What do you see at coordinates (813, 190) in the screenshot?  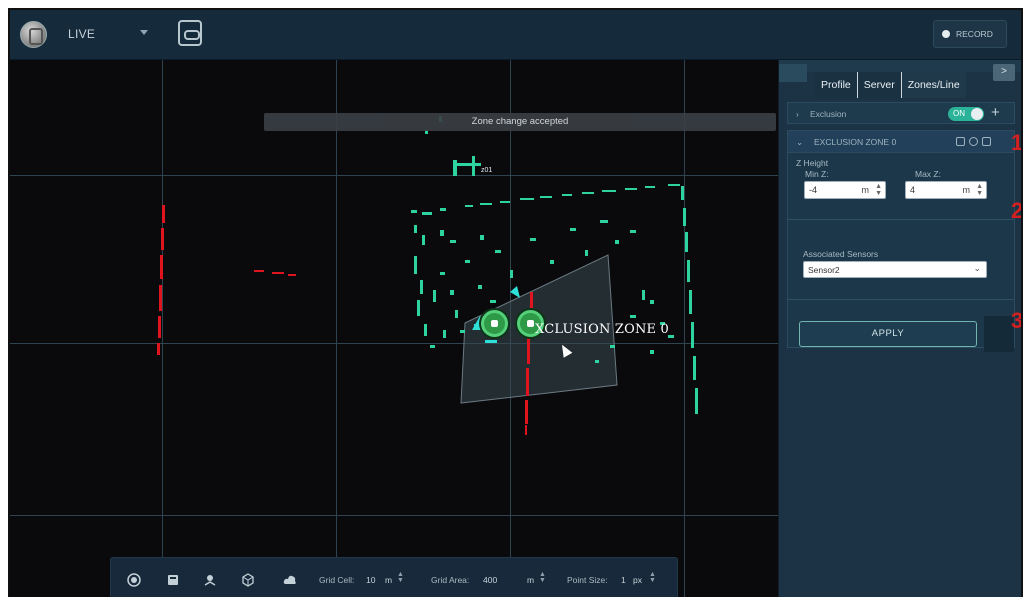 I see `min-z-value: -4` at bounding box center [813, 190].